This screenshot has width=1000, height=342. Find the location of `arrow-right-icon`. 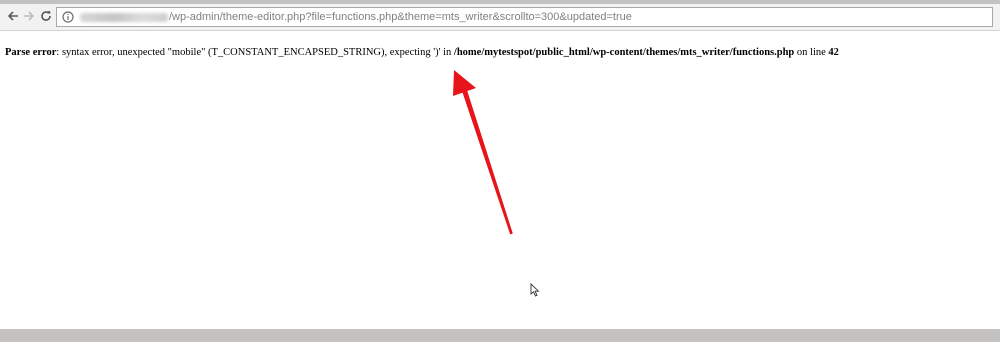

arrow-right-icon is located at coordinates (29, 16).